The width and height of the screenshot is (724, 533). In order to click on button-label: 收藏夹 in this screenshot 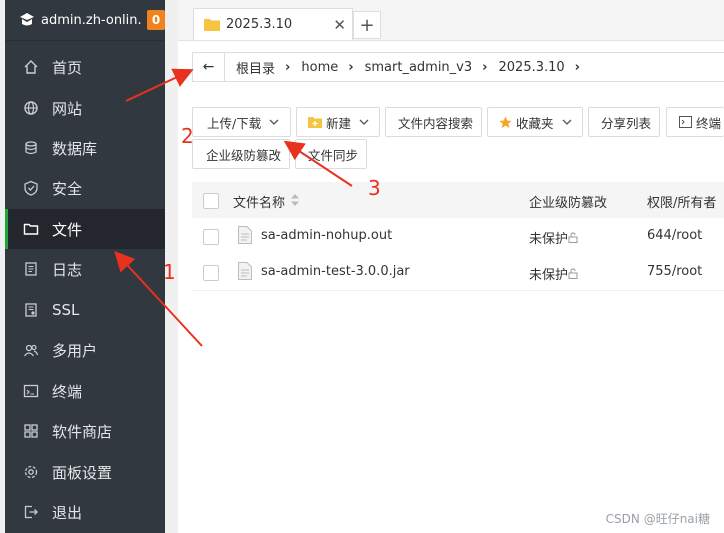, I will do `click(535, 123)`.